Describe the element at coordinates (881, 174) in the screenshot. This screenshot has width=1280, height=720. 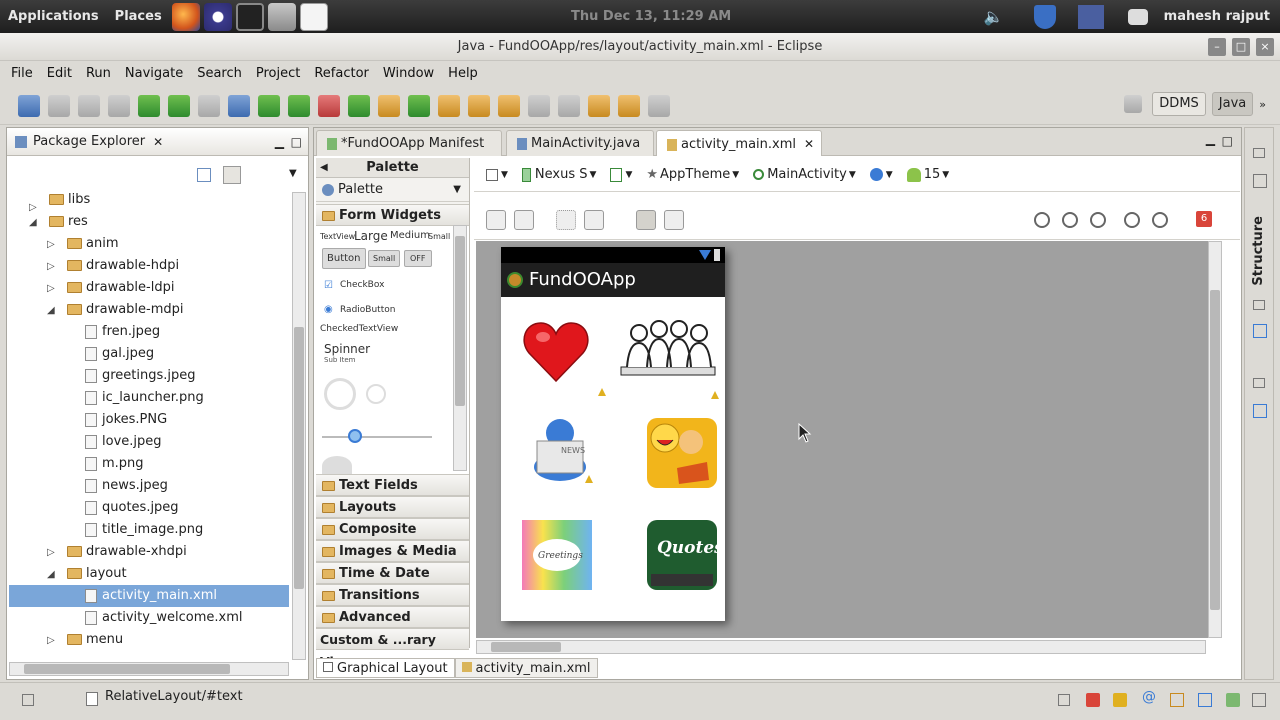
I see `locale-chooser: ▼` at that location.